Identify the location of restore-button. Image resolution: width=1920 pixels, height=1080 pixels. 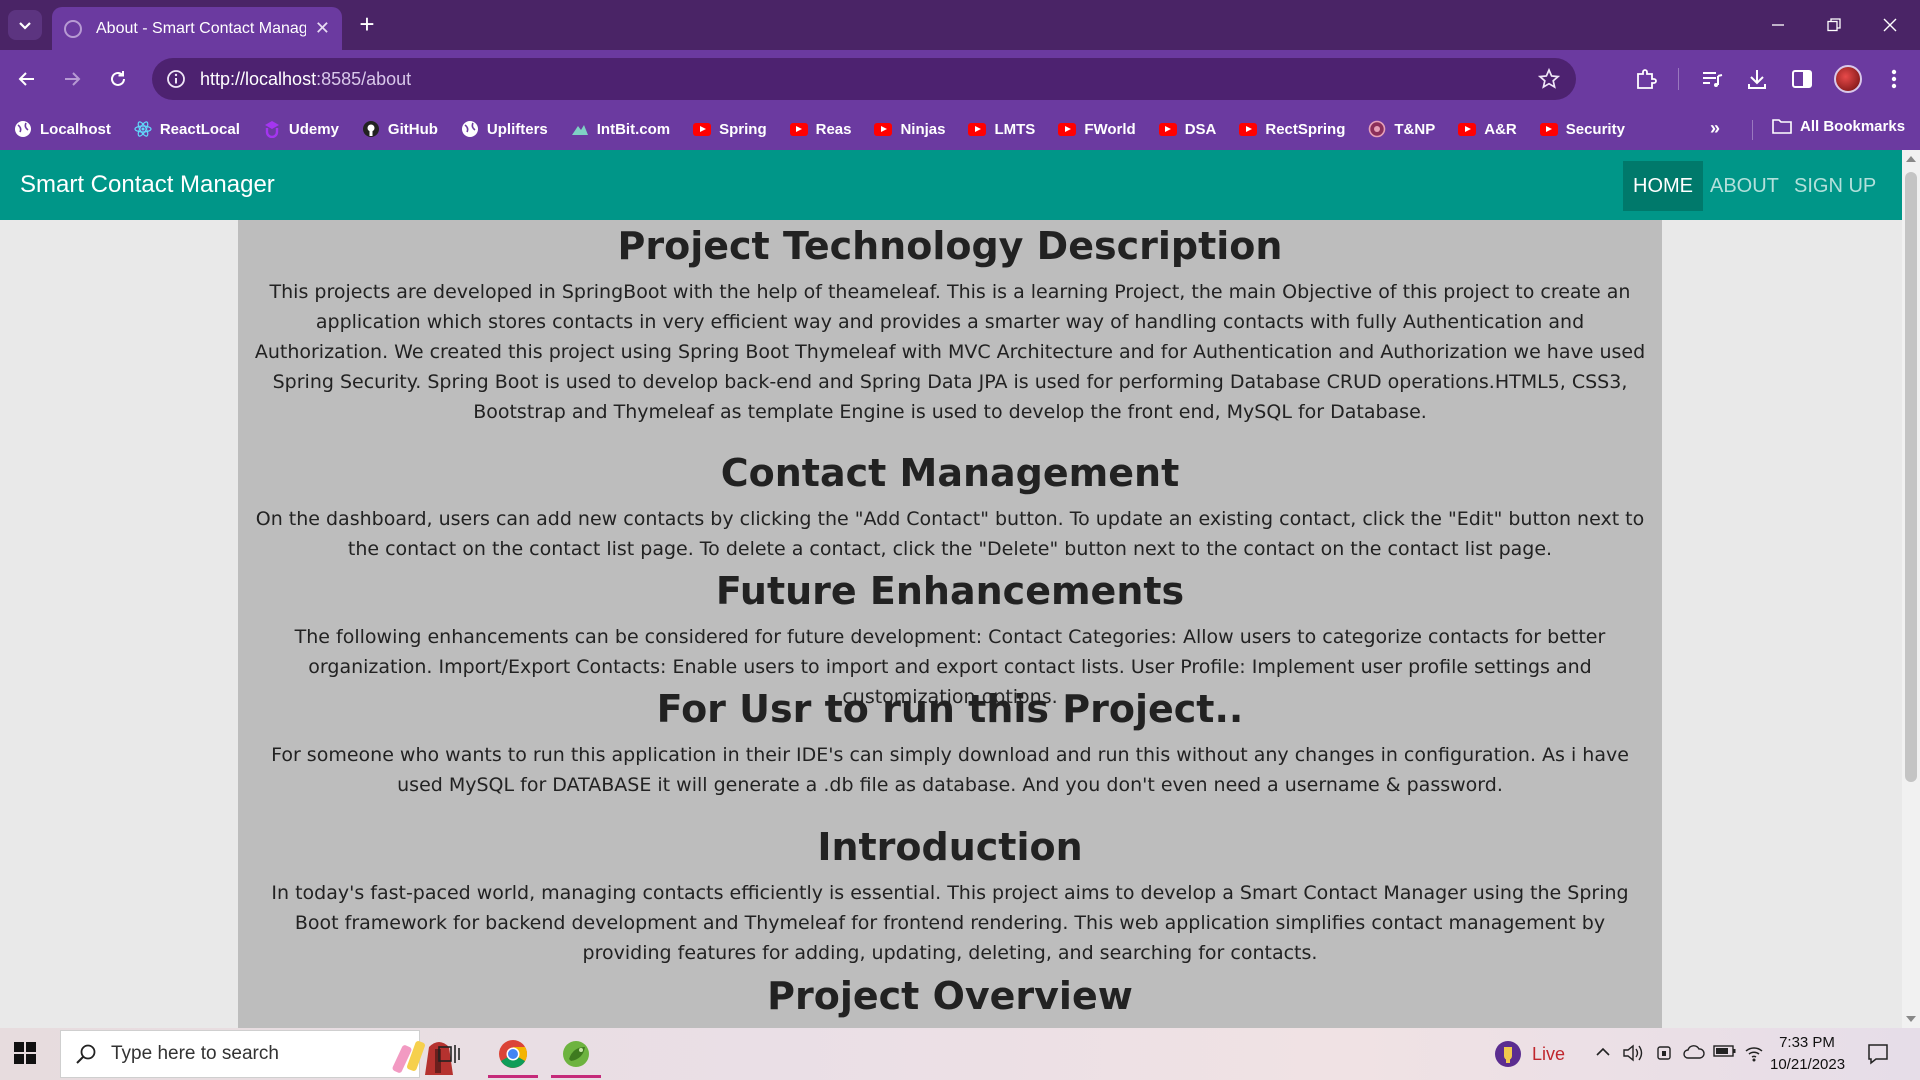
(1834, 25).